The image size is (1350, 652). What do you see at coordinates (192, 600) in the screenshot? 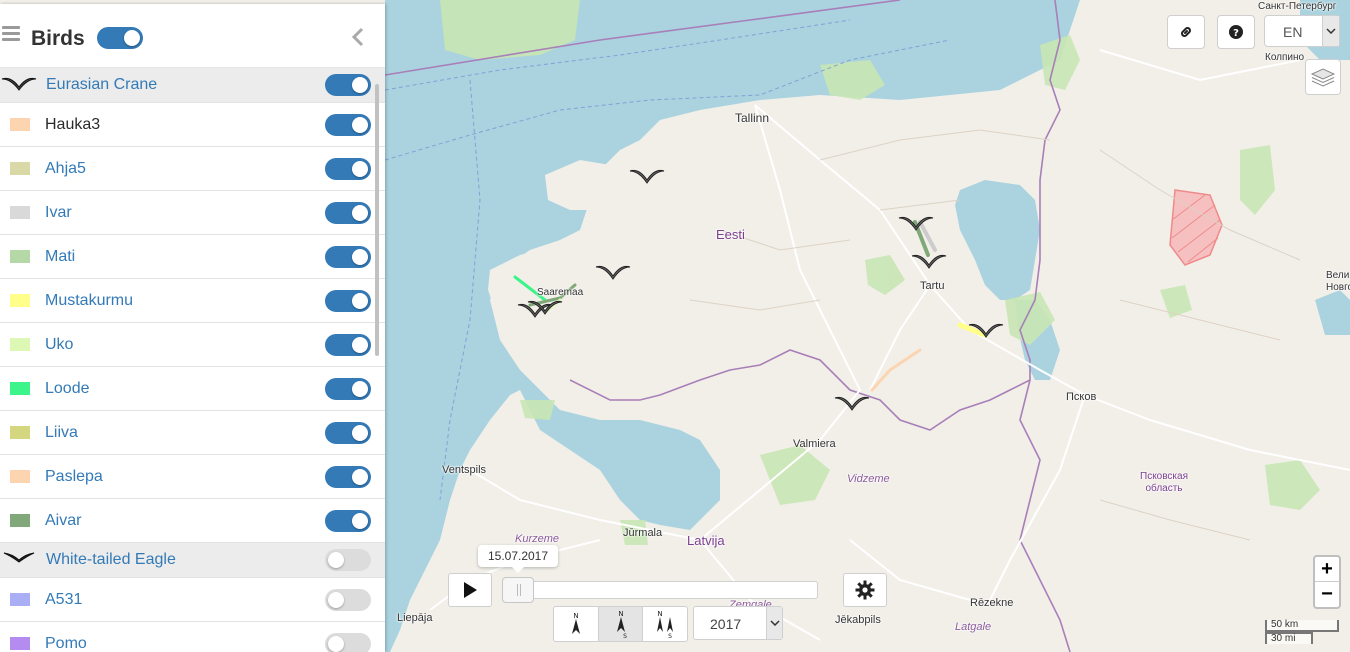
I see `bird-row-a531: A531` at bounding box center [192, 600].